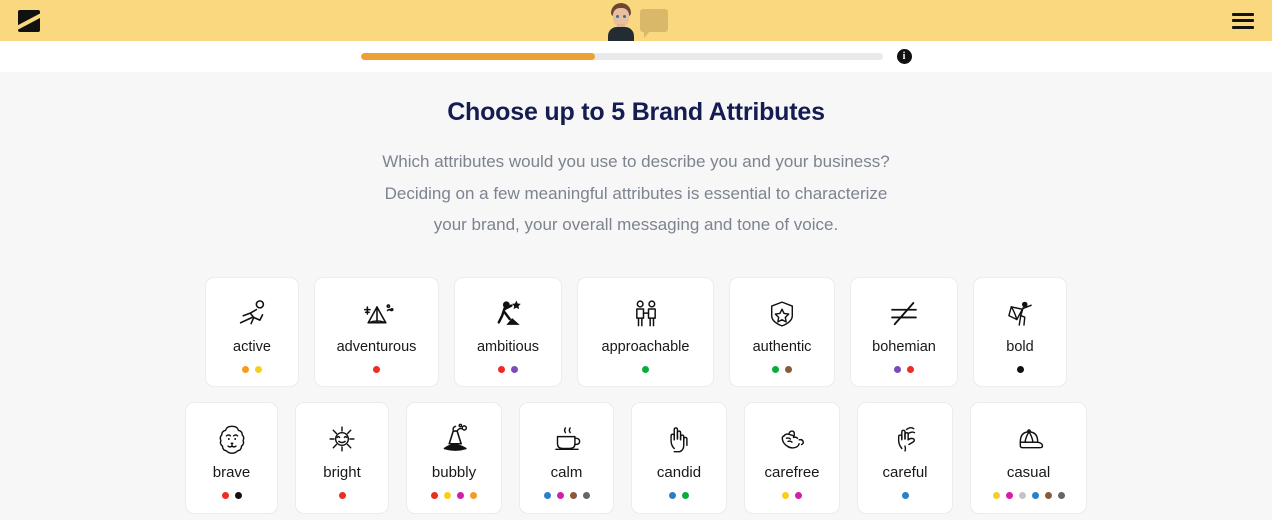  What do you see at coordinates (252, 346) in the screenshot?
I see `attribute-label: active` at bounding box center [252, 346].